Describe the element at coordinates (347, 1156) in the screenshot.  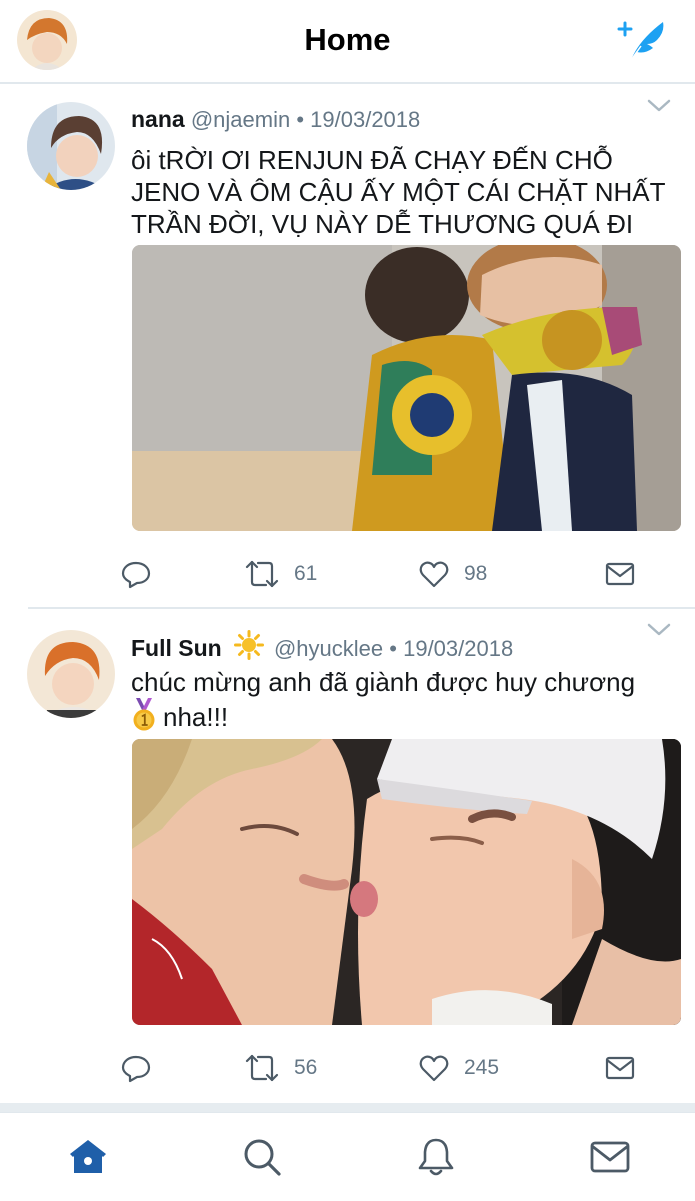
I see `bottom-tab-bar` at that location.